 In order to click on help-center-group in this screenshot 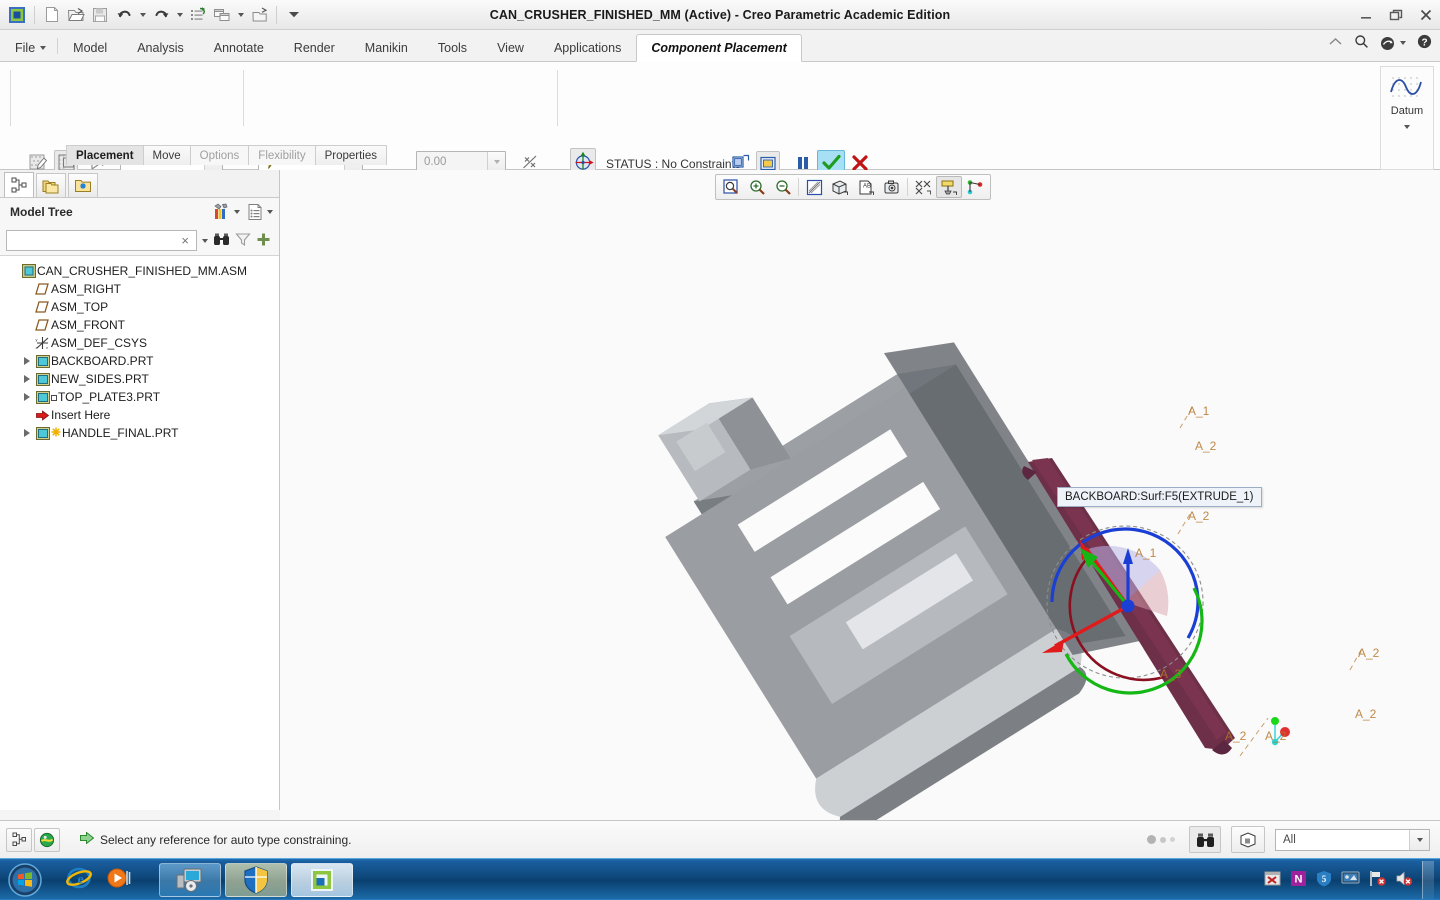, I will do `click(1393, 43)`.